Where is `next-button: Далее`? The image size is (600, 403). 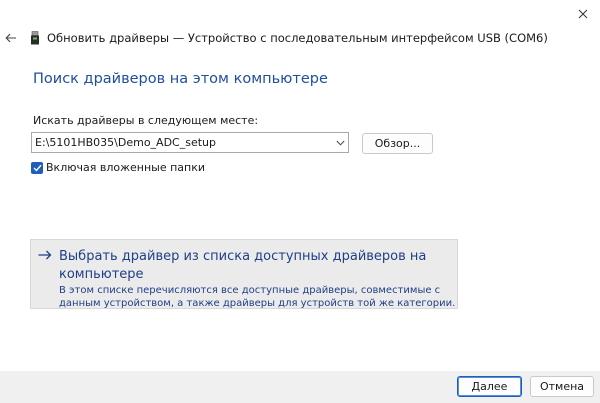 next-button: Далее is located at coordinates (489, 386).